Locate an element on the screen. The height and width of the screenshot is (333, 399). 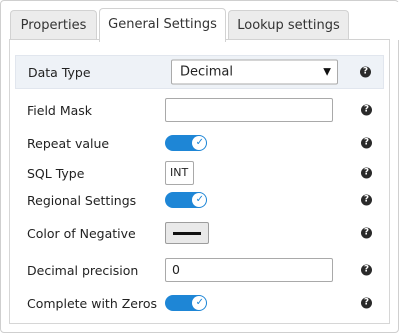
repeat-value-label: Repeat value is located at coordinates (68, 143).